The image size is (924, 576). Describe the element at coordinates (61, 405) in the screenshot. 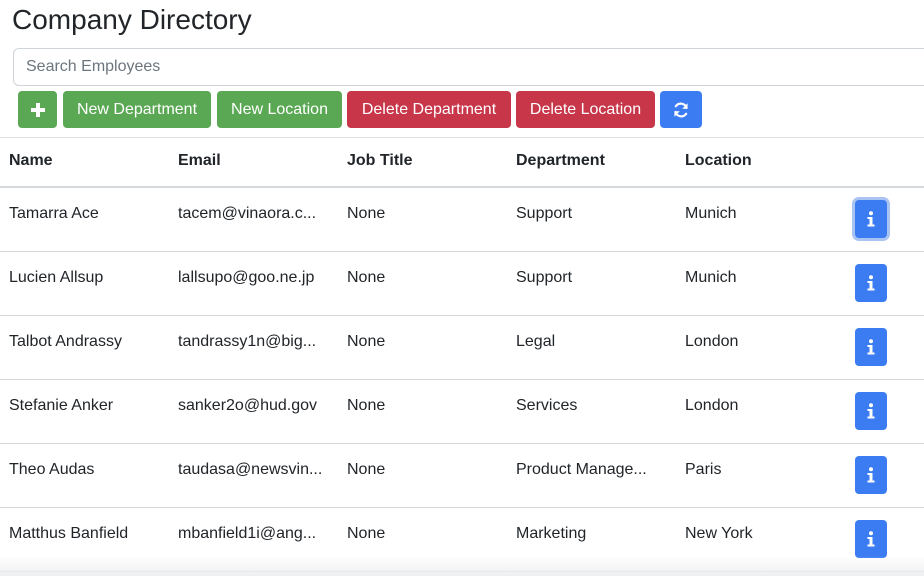

I see `cell-name: Stefanie Anker` at that location.